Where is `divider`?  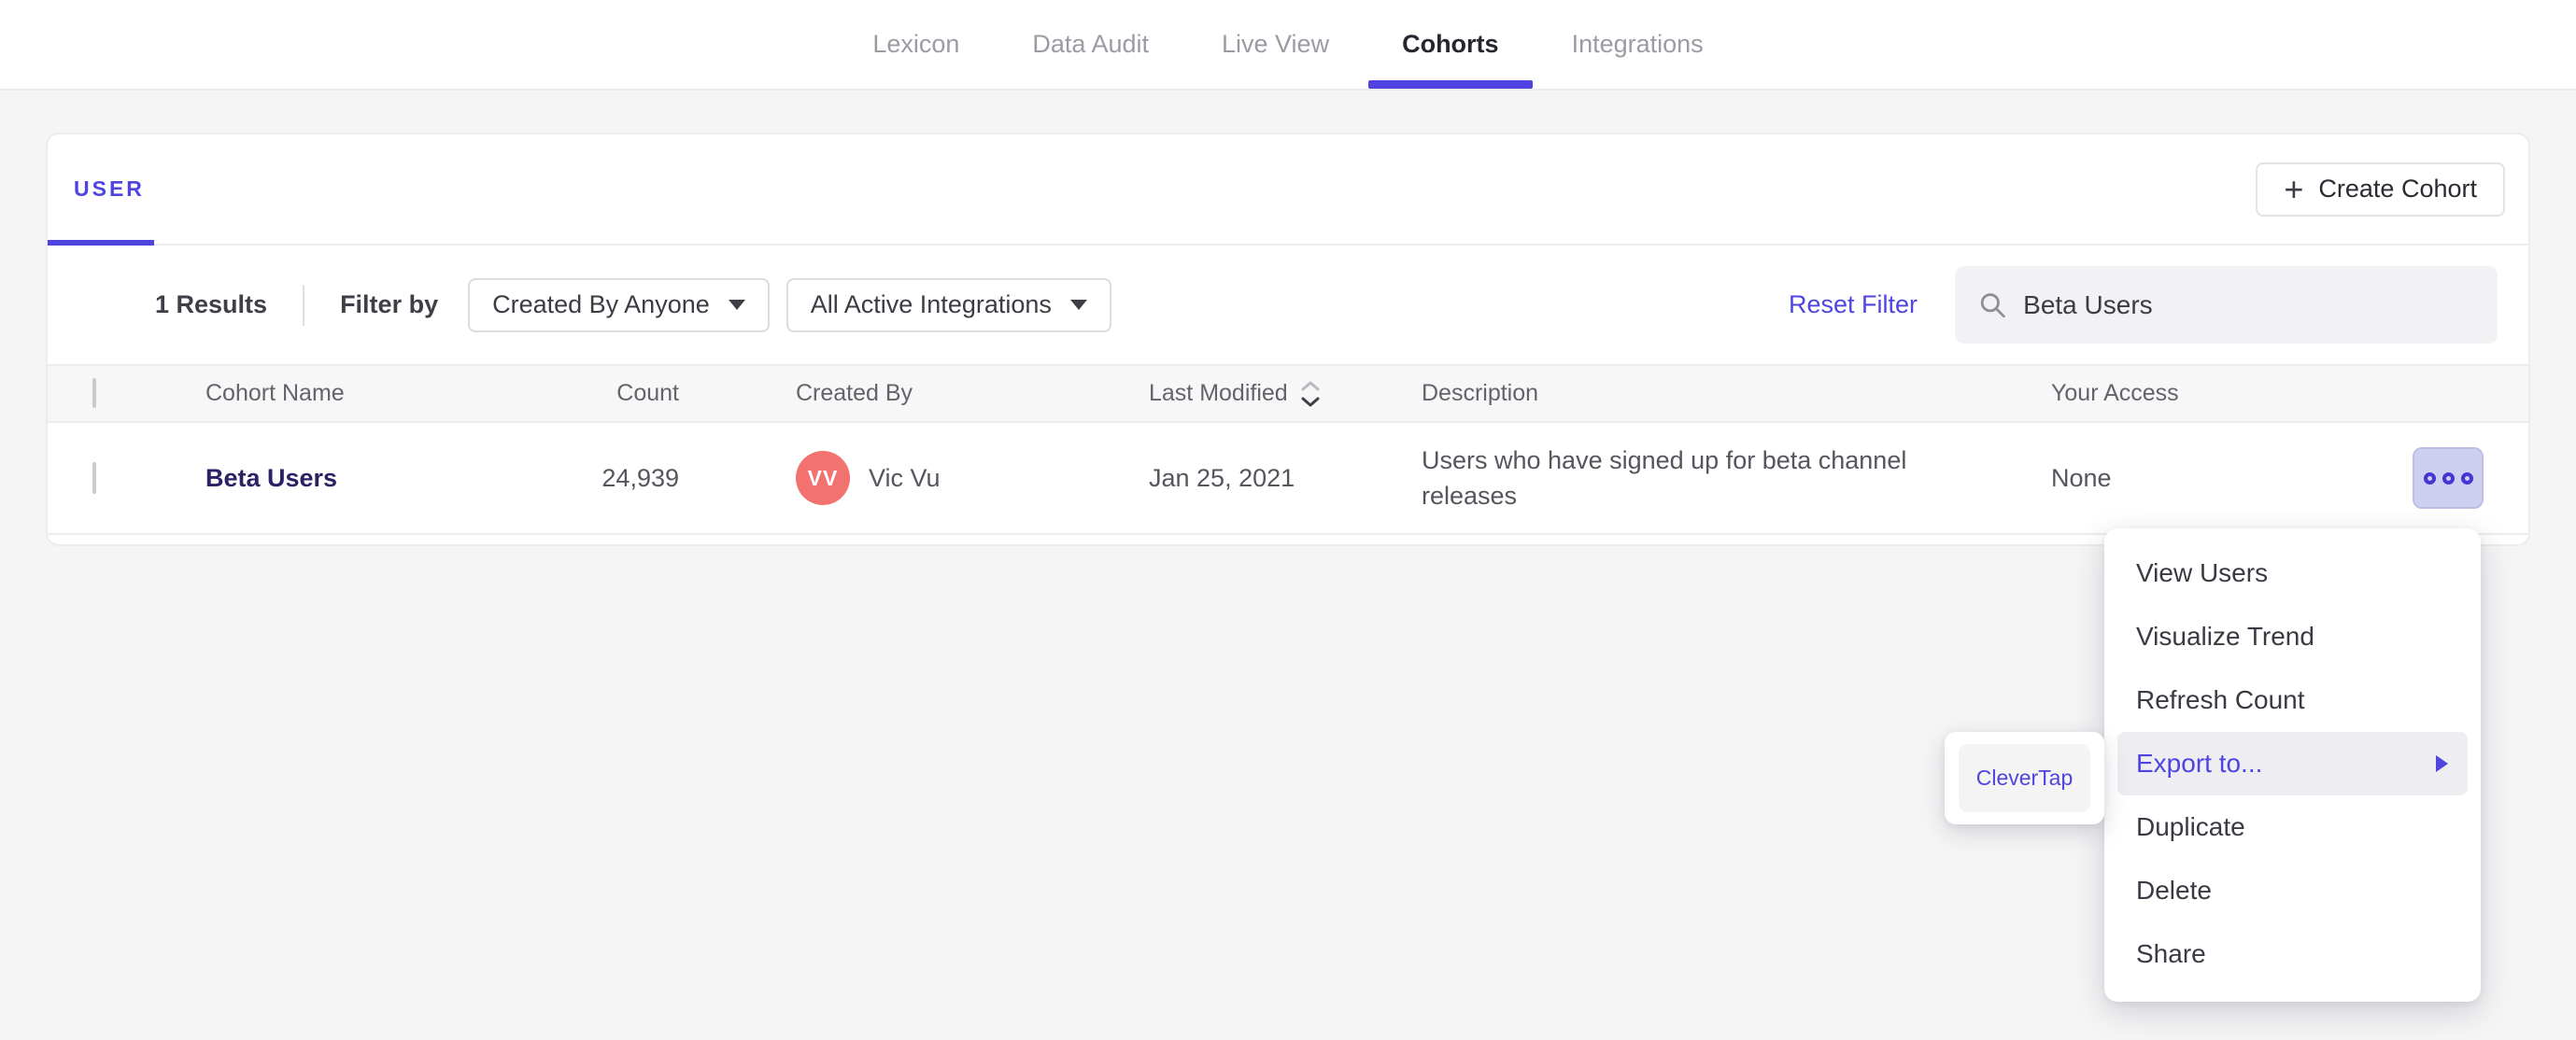
divider is located at coordinates (304, 305).